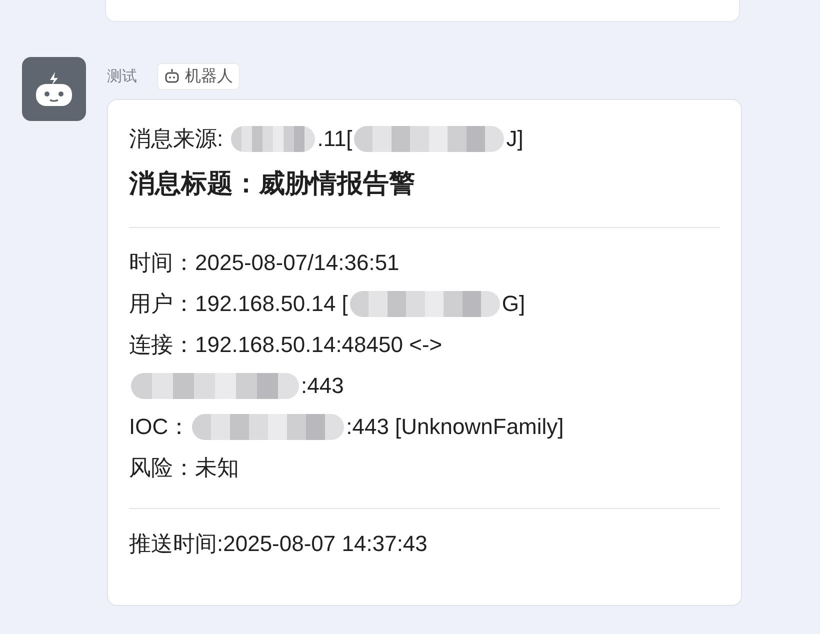 Image resolution: width=820 pixels, height=634 pixels. I want to click on robot-icon, so click(172, 76).